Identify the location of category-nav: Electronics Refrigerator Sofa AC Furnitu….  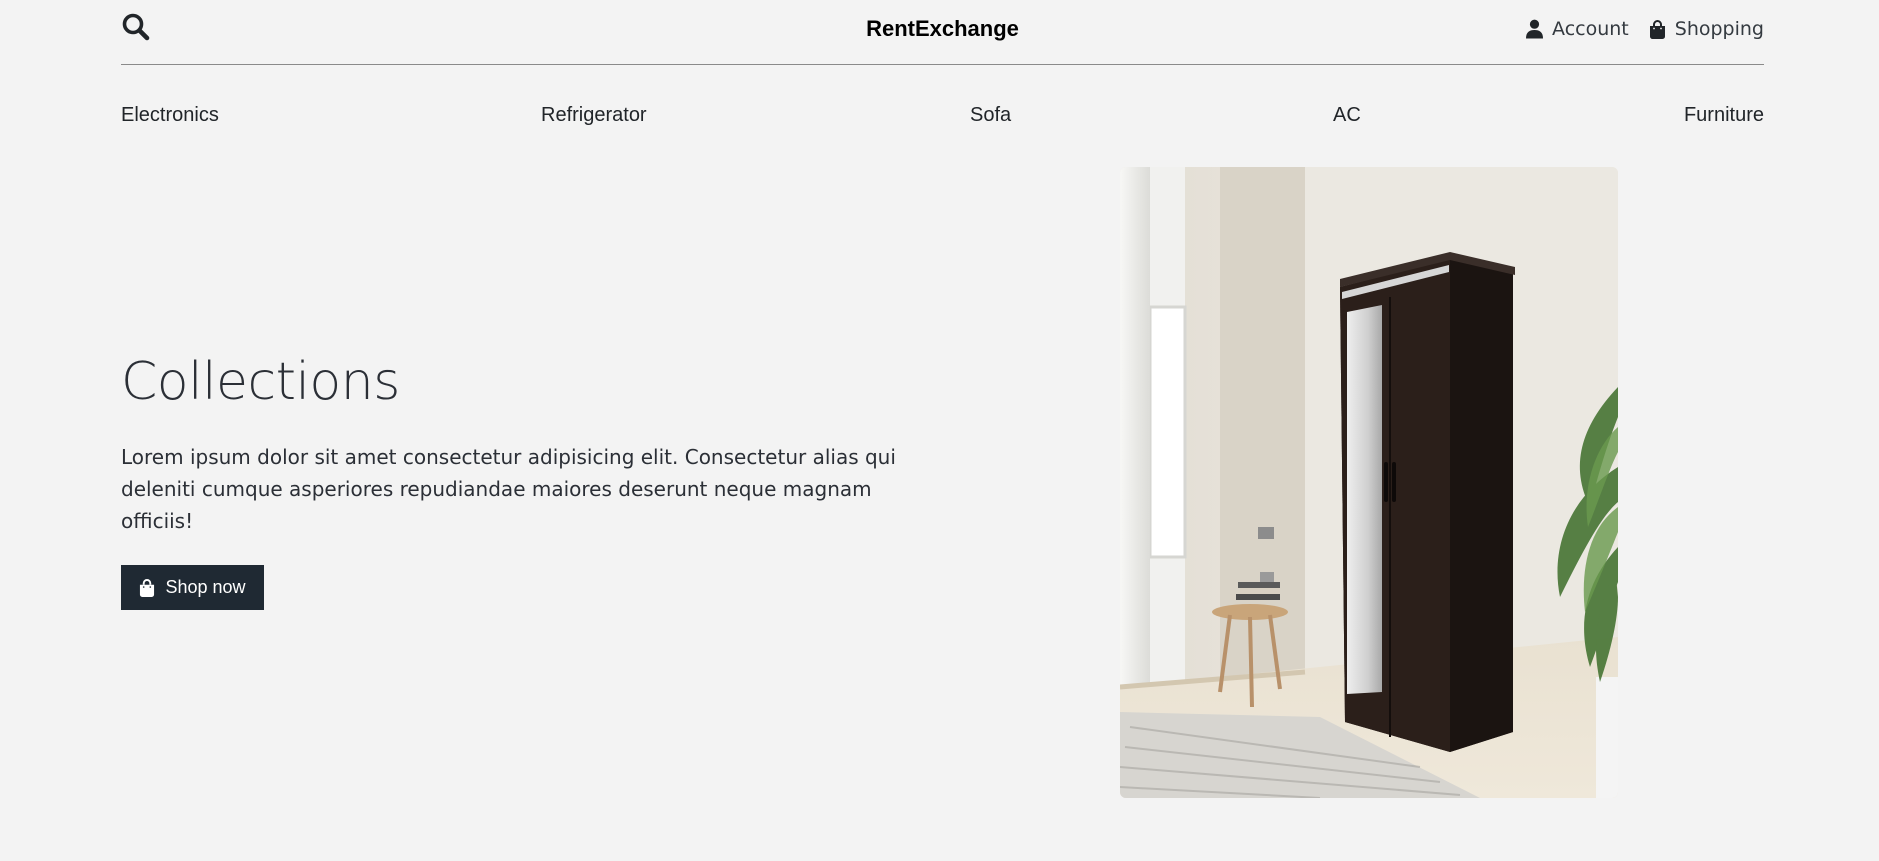
(942, 117).